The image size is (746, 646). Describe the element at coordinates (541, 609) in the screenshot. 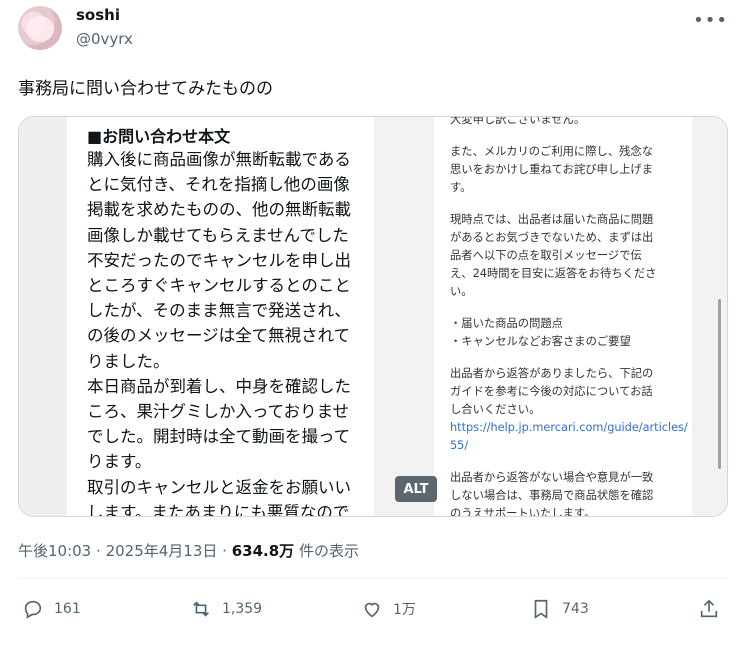

I see `bookmark-icon` at that location.